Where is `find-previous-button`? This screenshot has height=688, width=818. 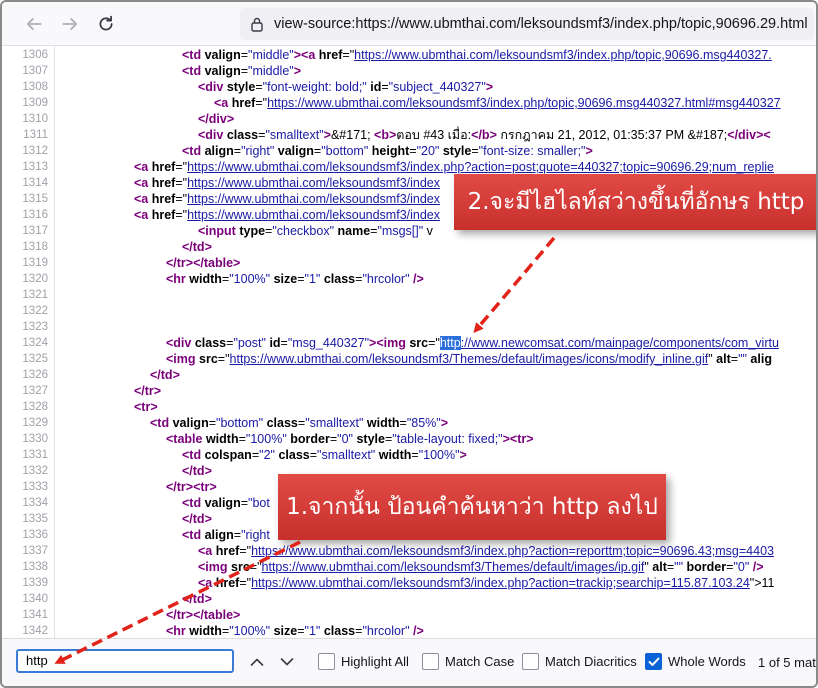 find-previous-button is located at coordinates (257, 662).